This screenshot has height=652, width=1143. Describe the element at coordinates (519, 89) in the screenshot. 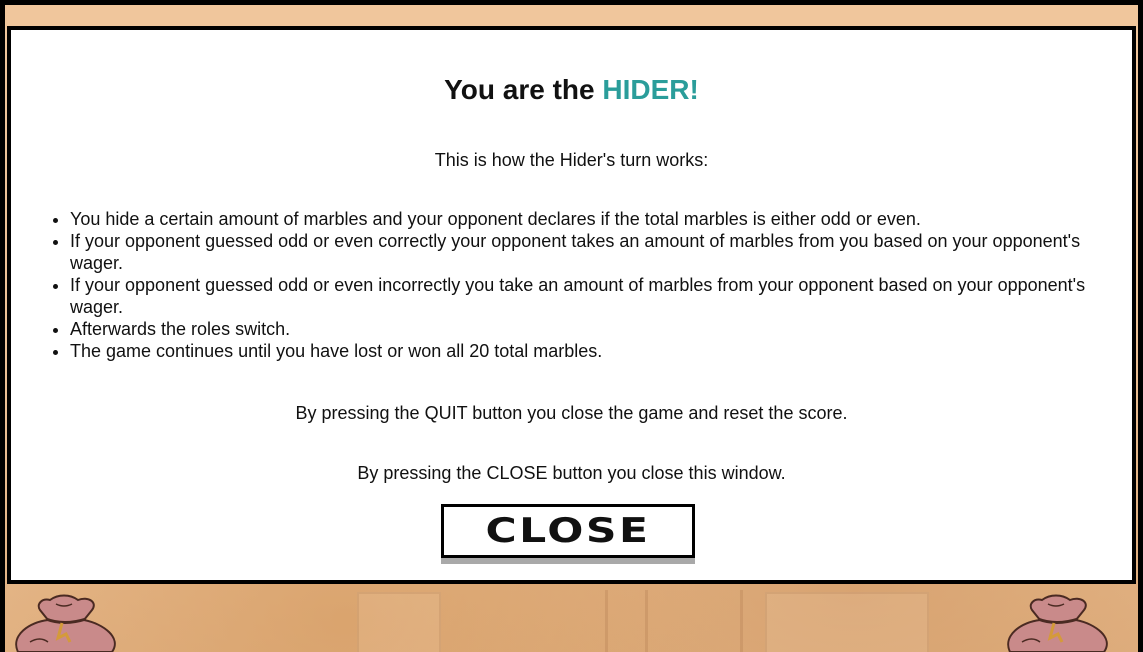

I see `title-prefix: You are the` at that location.